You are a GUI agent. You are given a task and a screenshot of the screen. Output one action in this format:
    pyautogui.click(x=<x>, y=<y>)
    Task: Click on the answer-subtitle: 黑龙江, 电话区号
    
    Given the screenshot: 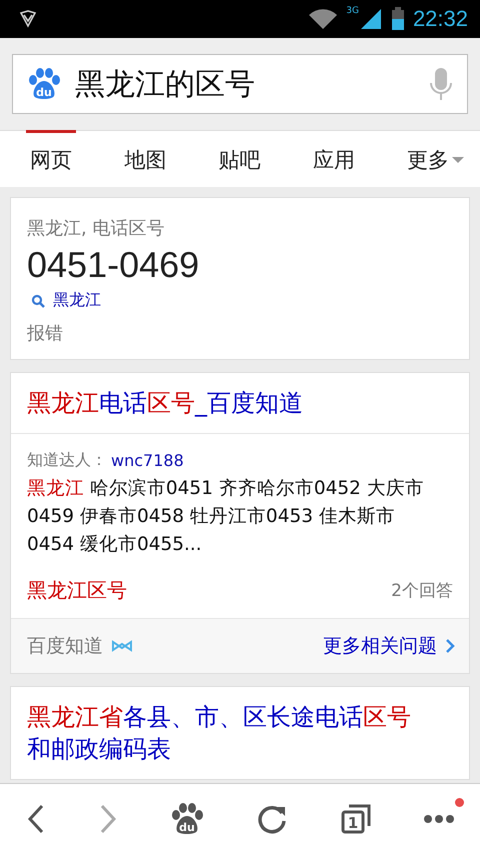 What is the action you would take?
    pyautogui.click(x=96, y=228)
    